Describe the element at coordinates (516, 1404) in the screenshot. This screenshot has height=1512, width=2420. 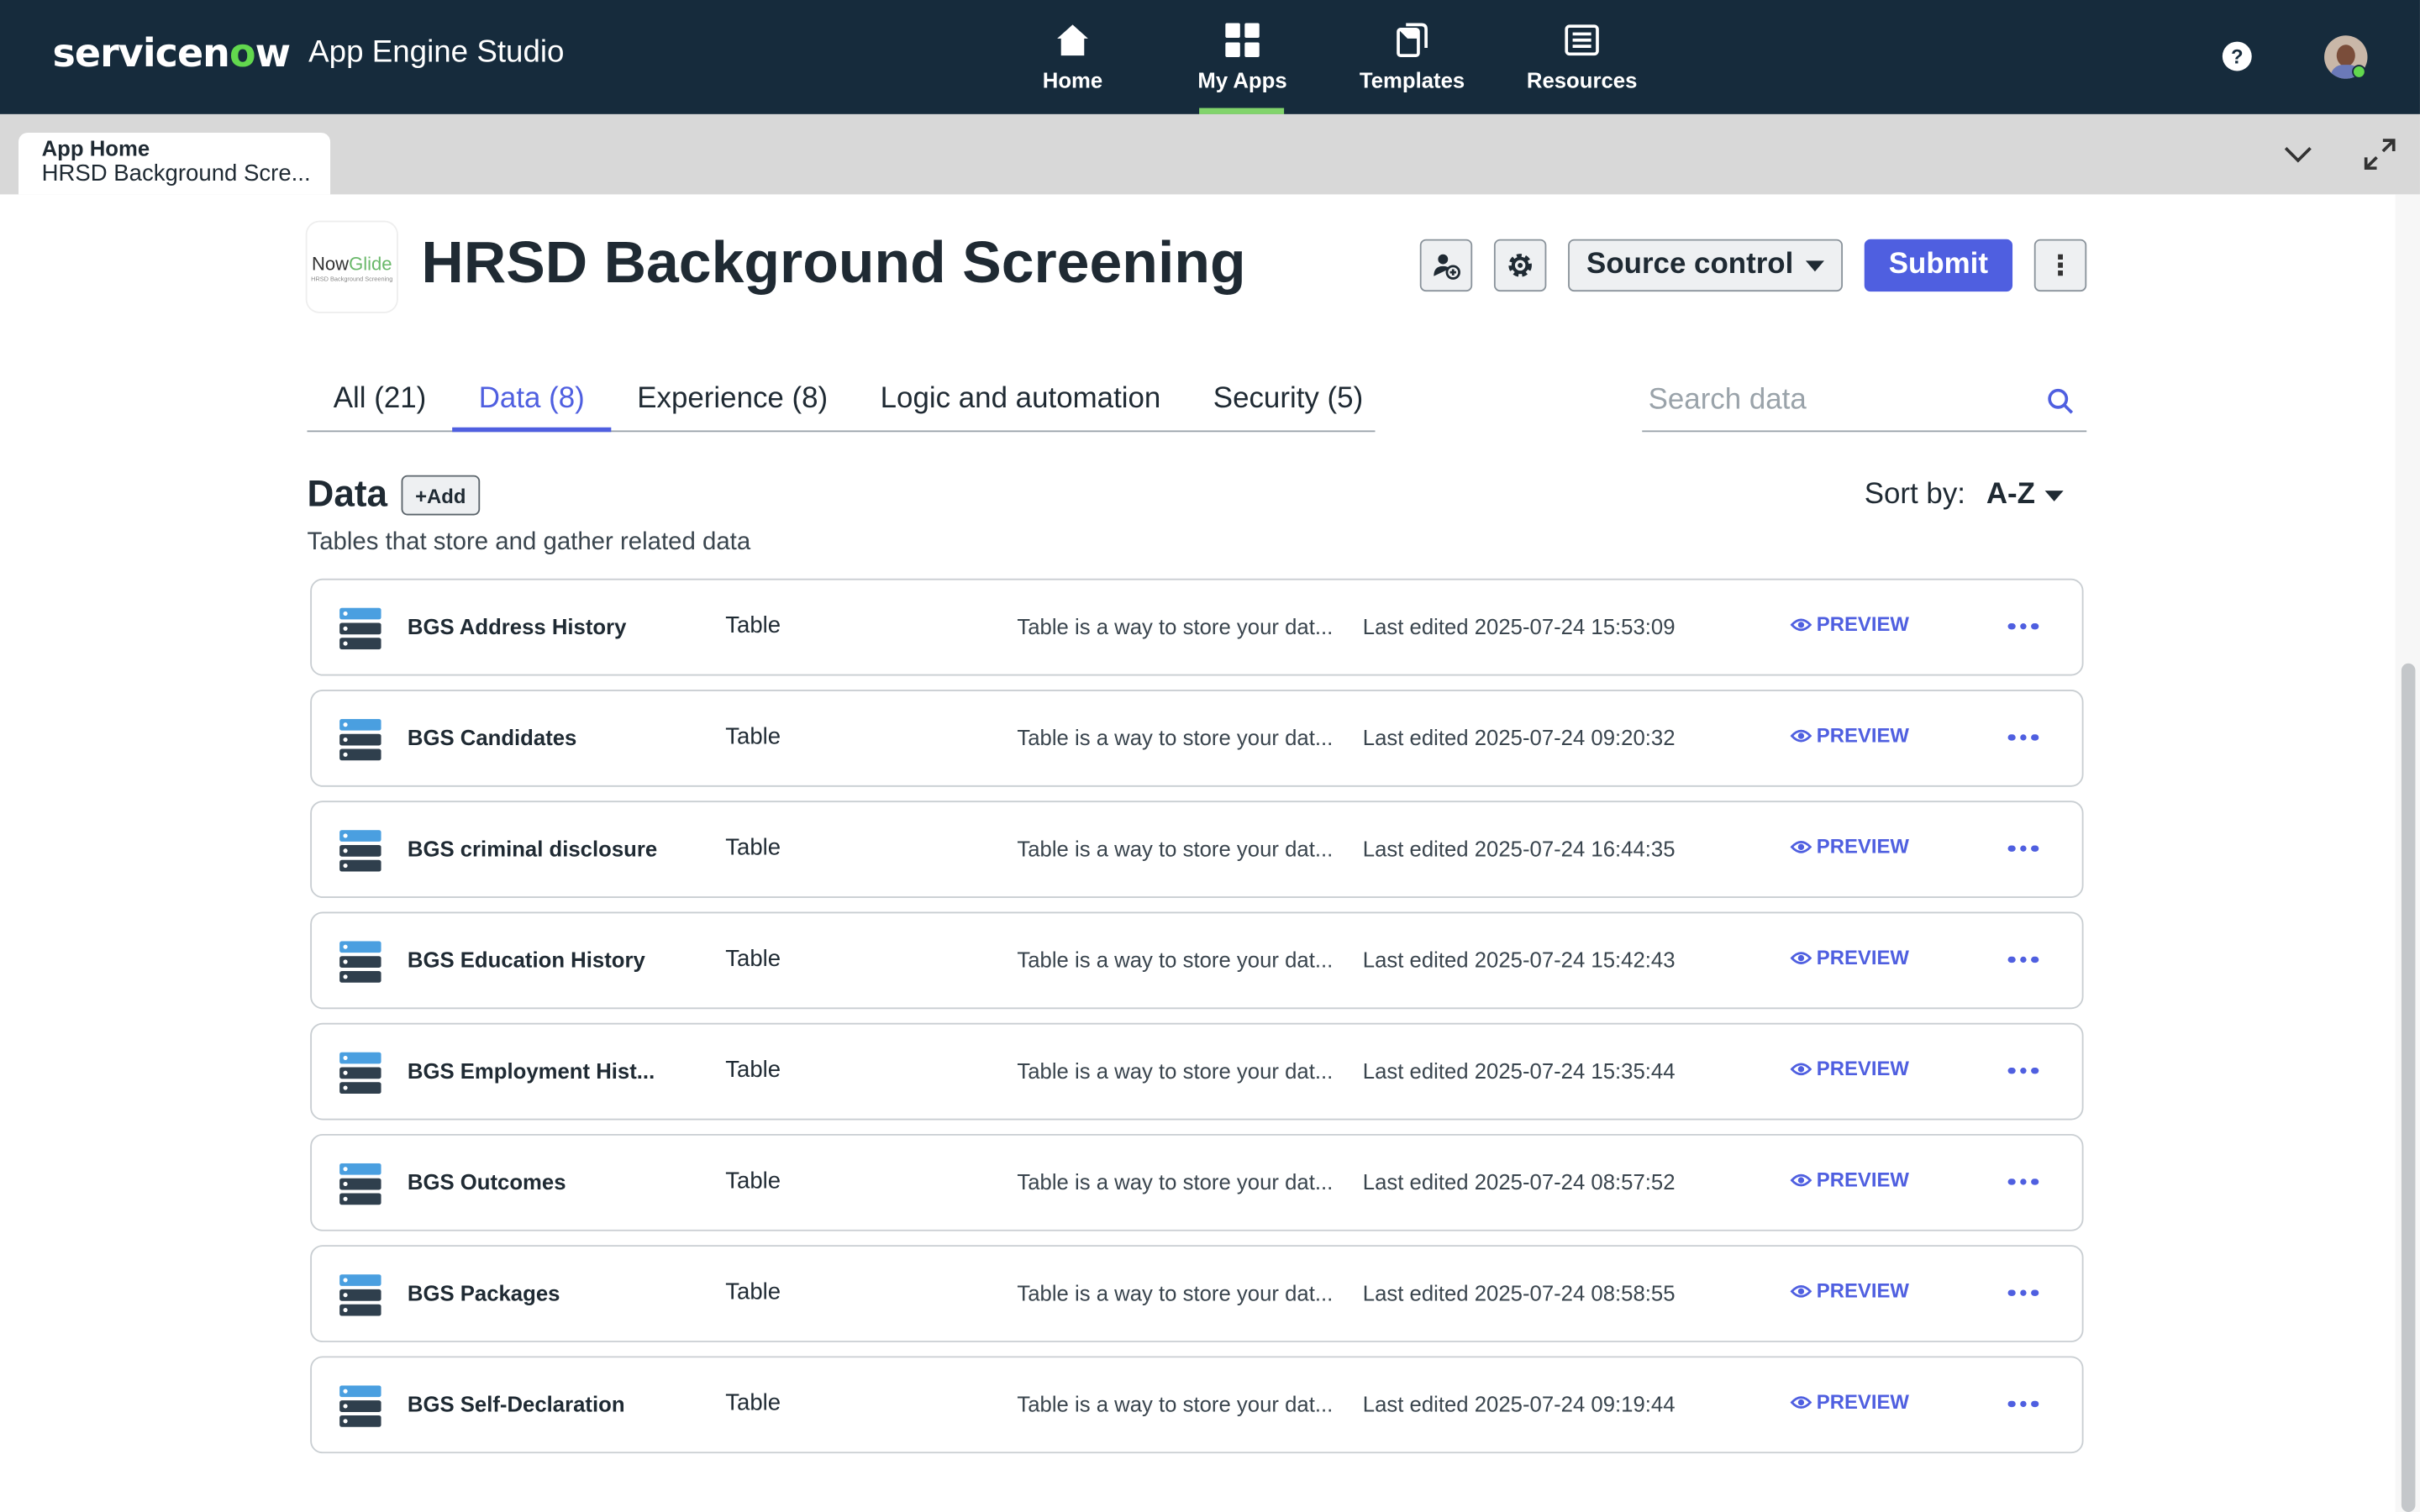
I see `row-name: BGS Self-Declaration` at that location.